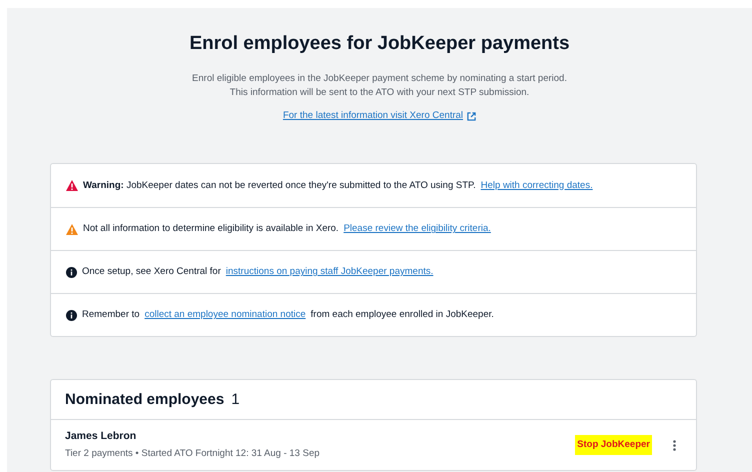 The height and width of the screenshot is (472, 752). I want to click on employee-name: James Lebron, so click(101, 436).